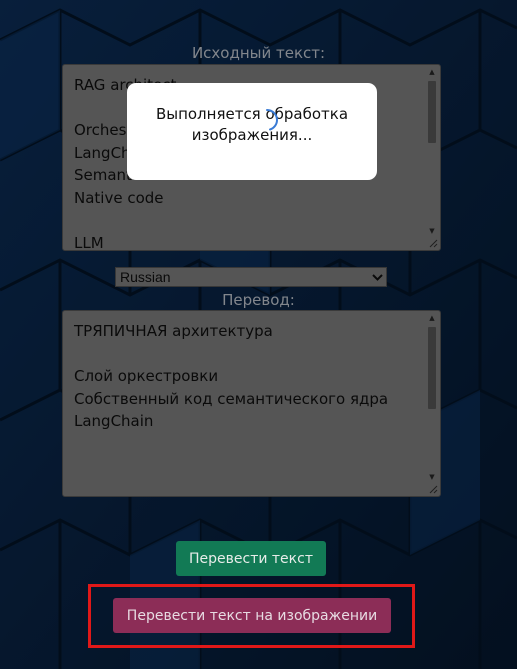 This screenshot has width=517, height=669. I want to click on translate-text-button: Перевести текст, so click(251, 558).